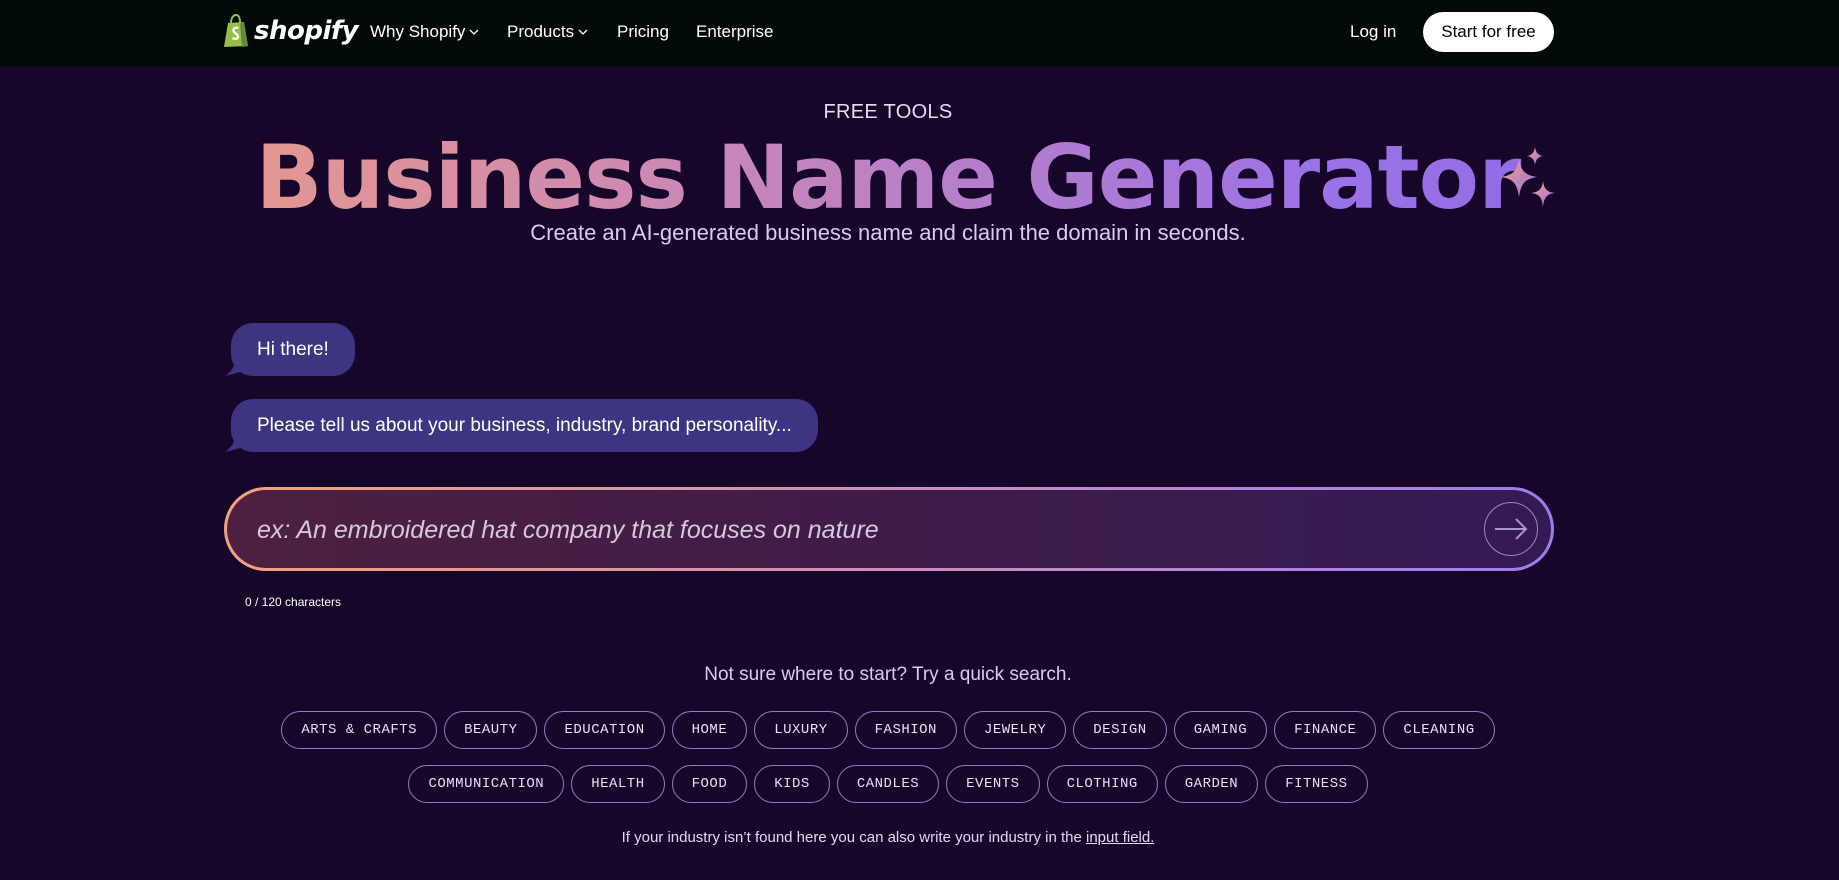 The width and height of the screenshot is (1839, 880). I want to click on nav-link-label: Pricing, so click(643, 31).